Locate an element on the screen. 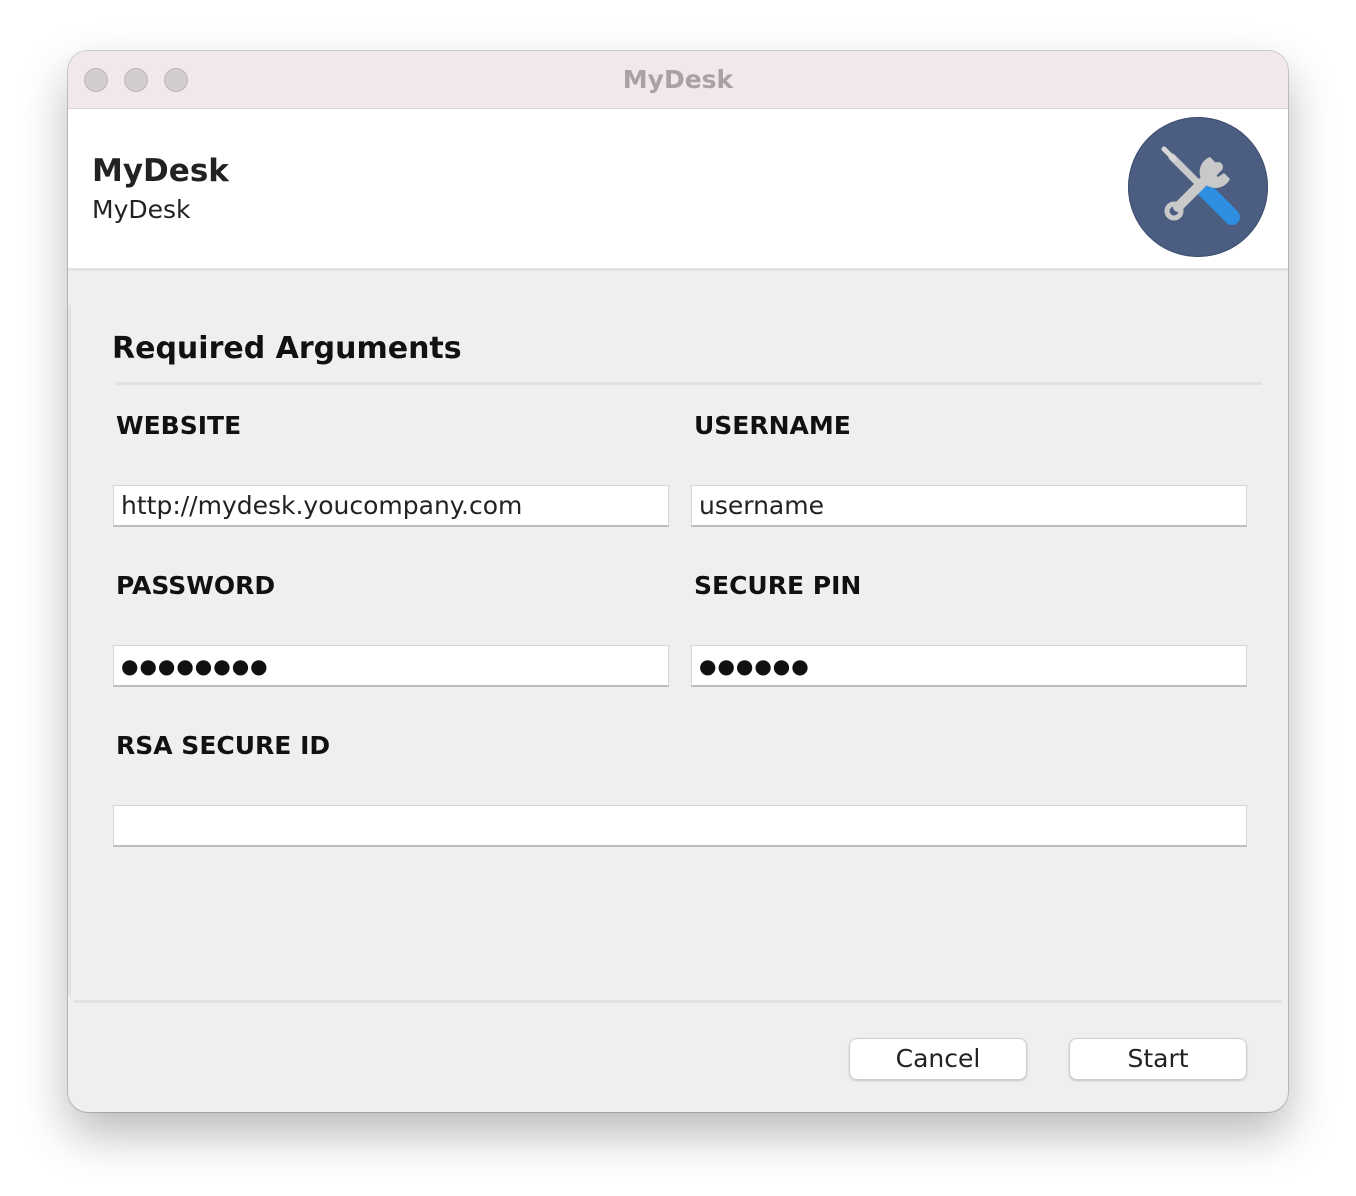 The width and height of the screenshot is (1356, 1196). app-subtitle: MyDesk is located at coordinates (141, 209).